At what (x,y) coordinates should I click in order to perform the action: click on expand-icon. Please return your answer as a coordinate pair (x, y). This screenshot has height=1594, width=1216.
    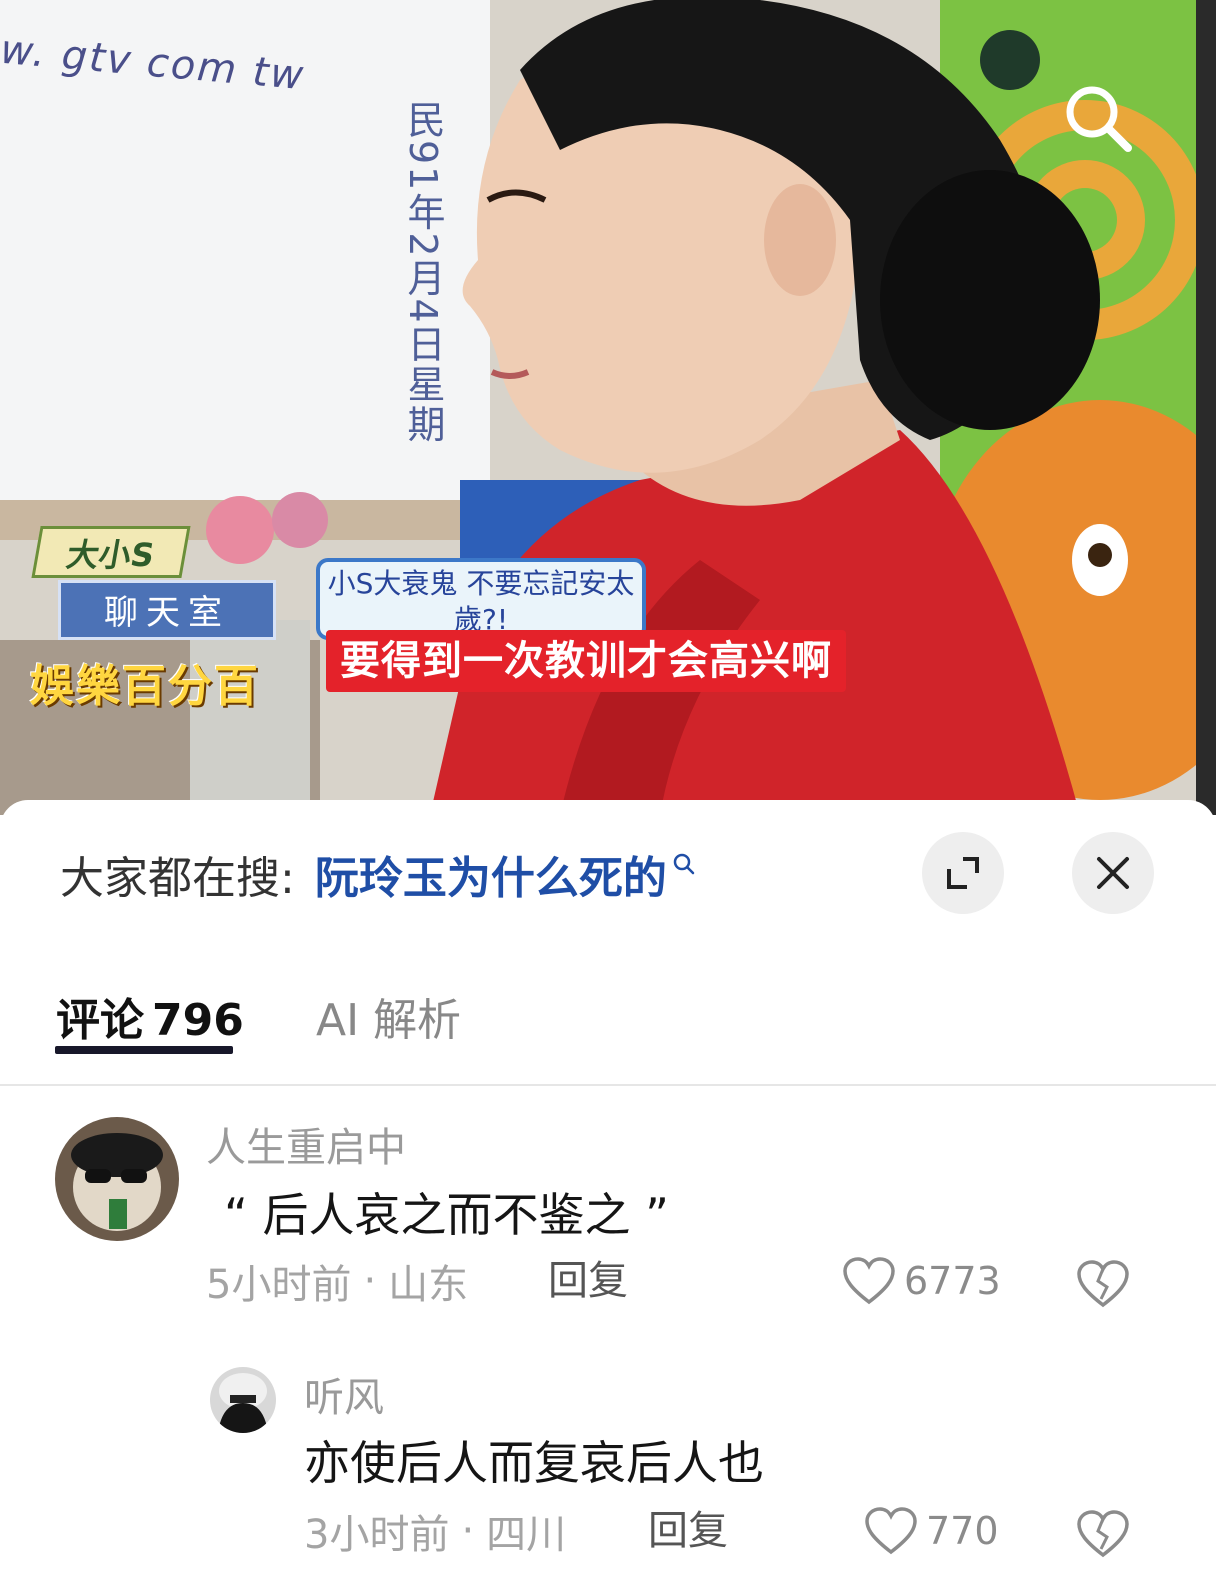
    Looking at the image, I should click on (963, 873).